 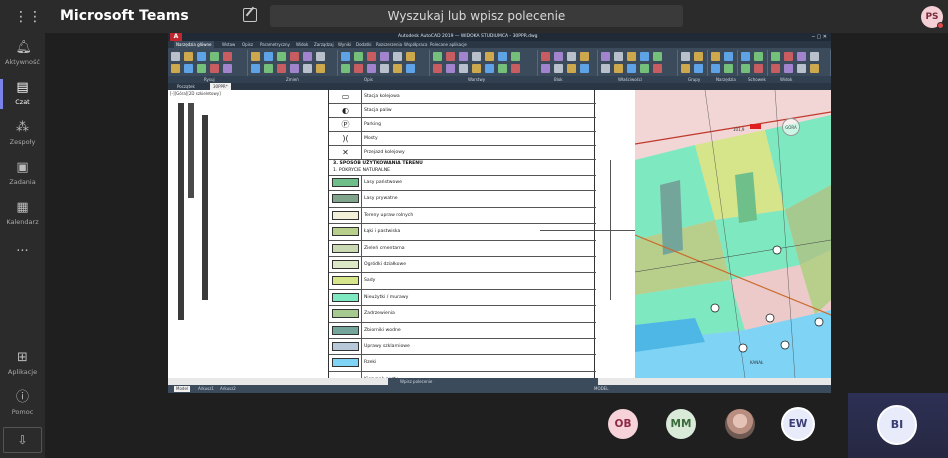 What do you see at coordinates (630, 79) in the screenshot?
I see `ribbon-group-label: Właściwości` at bounding box center [630, 79].